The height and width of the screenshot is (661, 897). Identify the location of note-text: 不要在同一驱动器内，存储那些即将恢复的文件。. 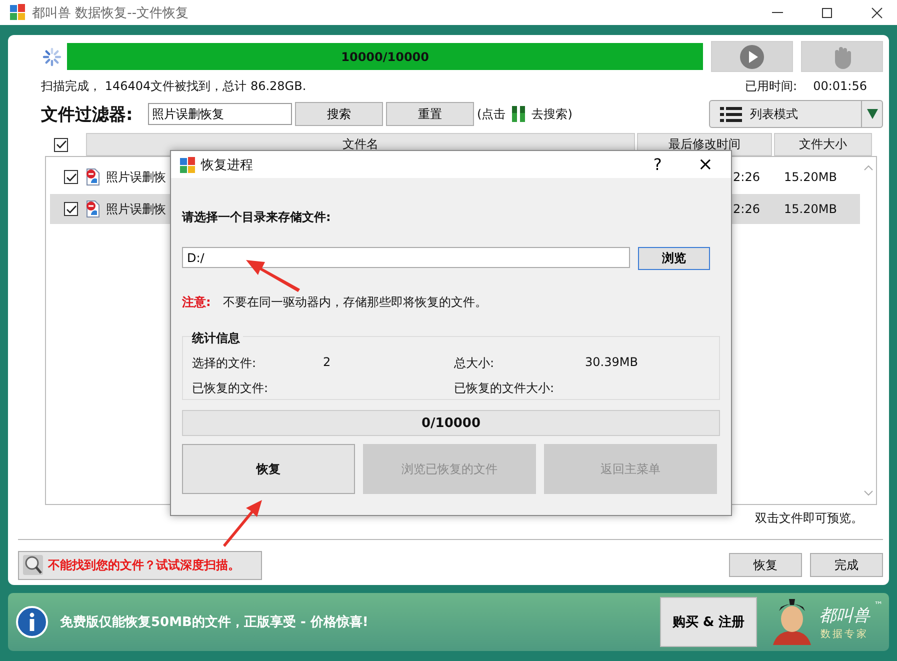
(354, 302).